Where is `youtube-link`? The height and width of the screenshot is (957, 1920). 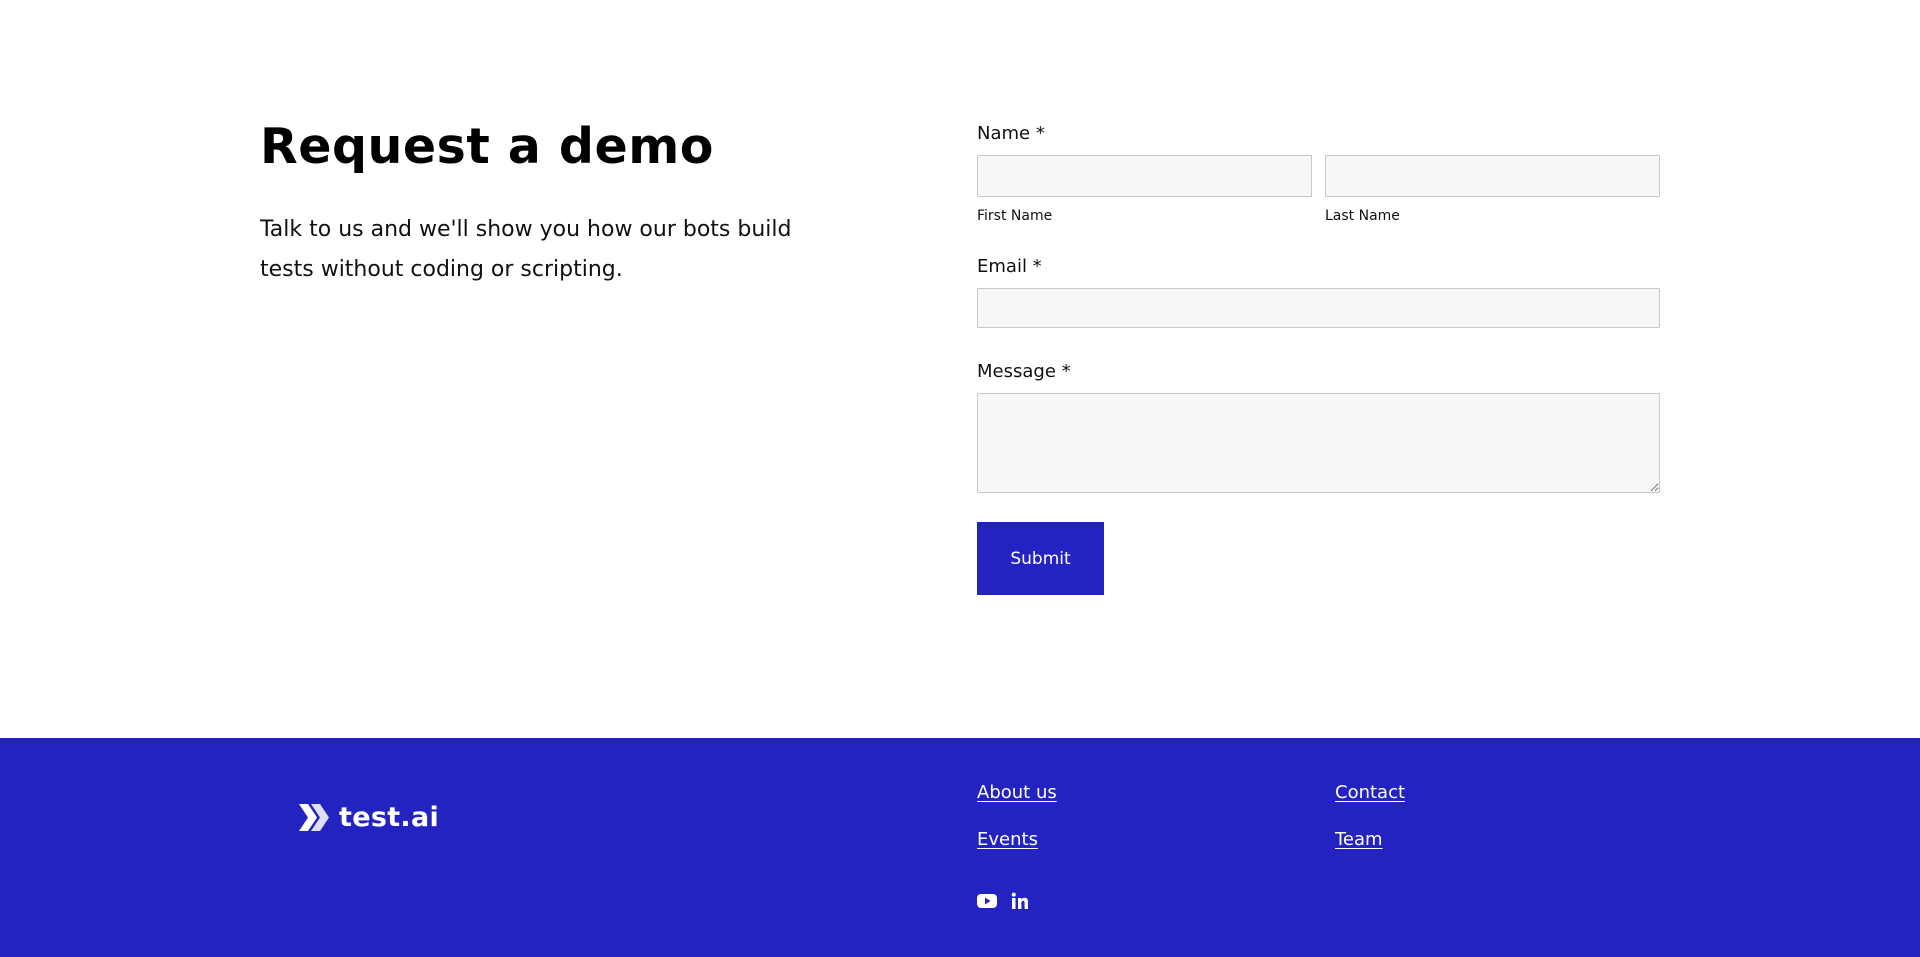
youtube-link is located at coordinates (987, 901).